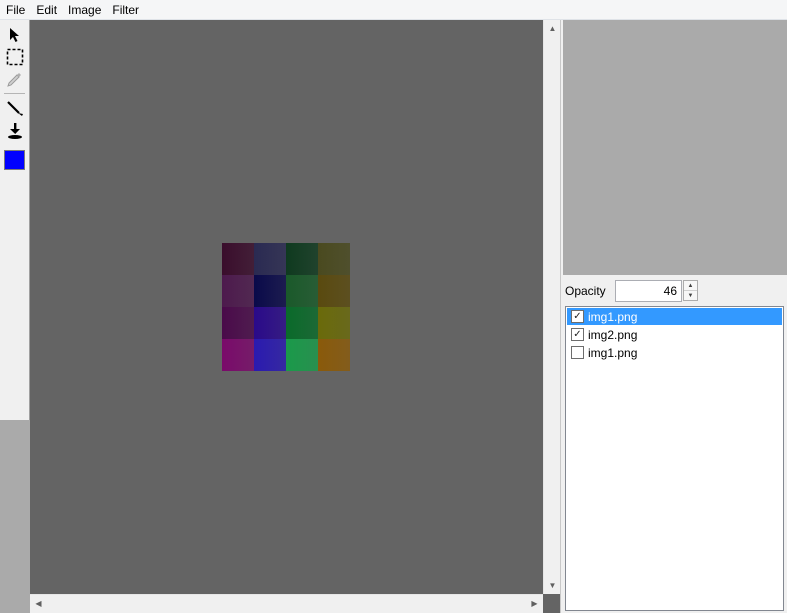 This screenshot has height=613, width=787. What do you see at coordinates (46, 10) in the screenshot?
I see `menu-edit: Edit` at bounding box center [46, 10].